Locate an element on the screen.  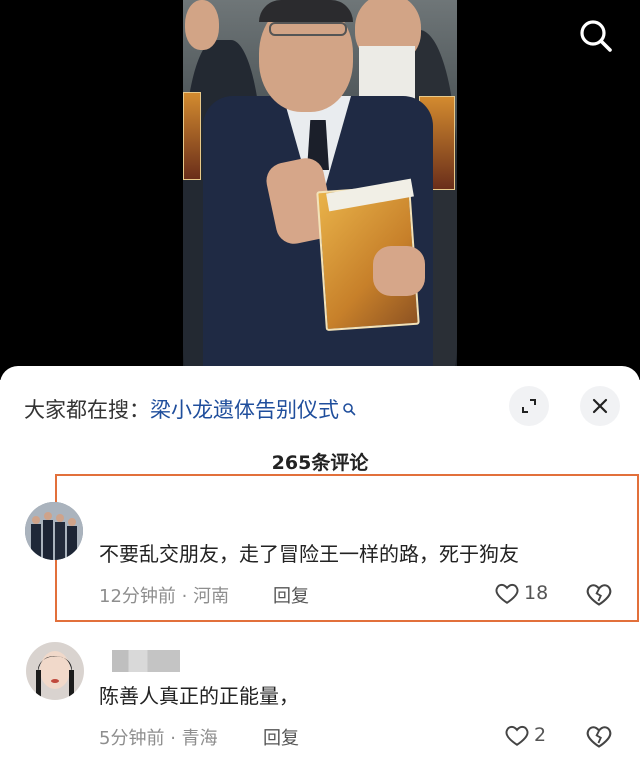
username-redacted is located at coordinates (146, 661).